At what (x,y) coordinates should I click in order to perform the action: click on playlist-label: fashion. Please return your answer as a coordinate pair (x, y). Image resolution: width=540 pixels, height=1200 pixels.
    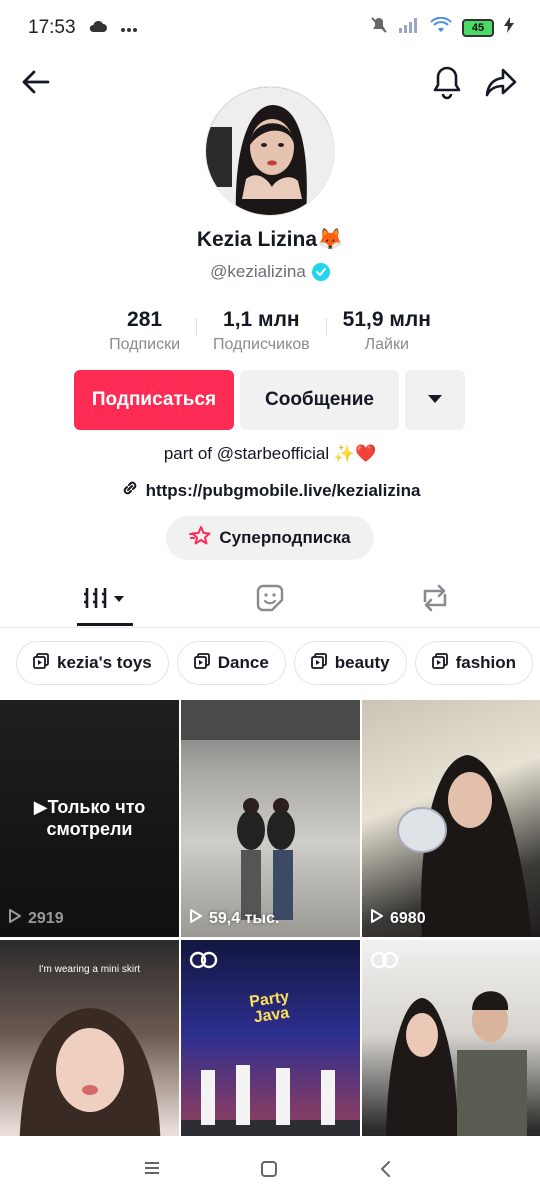
    Looking at the image, I should click on (486, 662).